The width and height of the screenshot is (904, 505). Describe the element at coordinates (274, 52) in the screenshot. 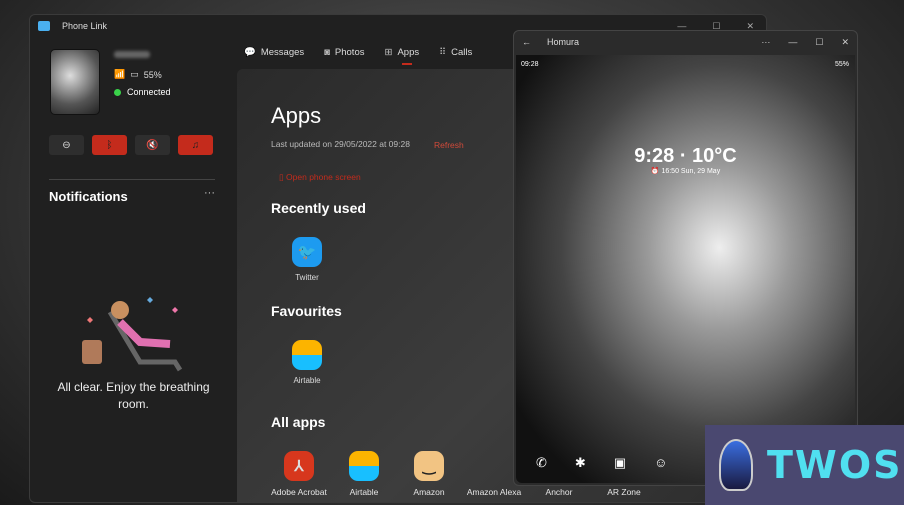

I see `tab-messages: 💬 Messages` at that location.